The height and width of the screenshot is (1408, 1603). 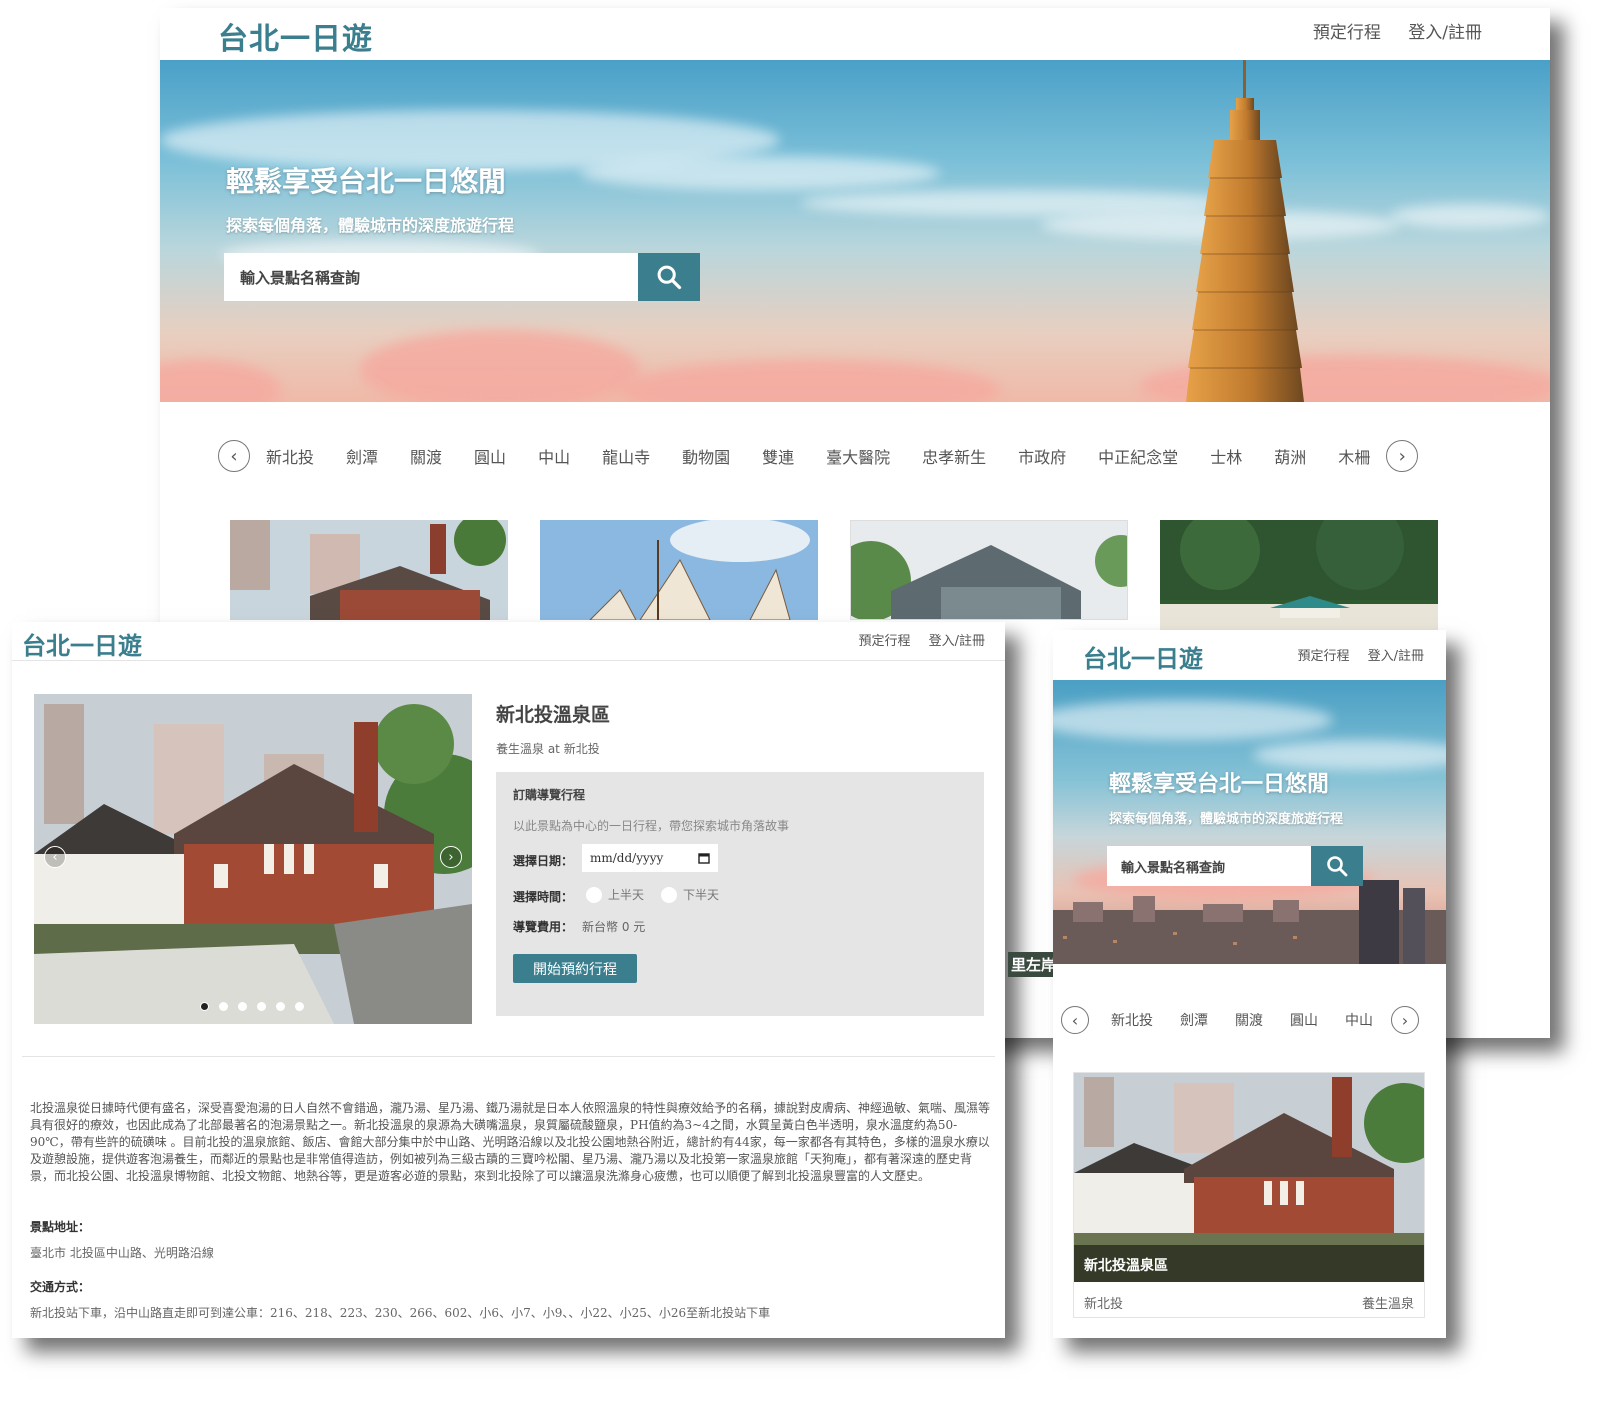 What do you see at coordinates (549, 795) in the screenshot?
I see `booking-heading: 訂購導覽行程` at bounding box center [549, 795].